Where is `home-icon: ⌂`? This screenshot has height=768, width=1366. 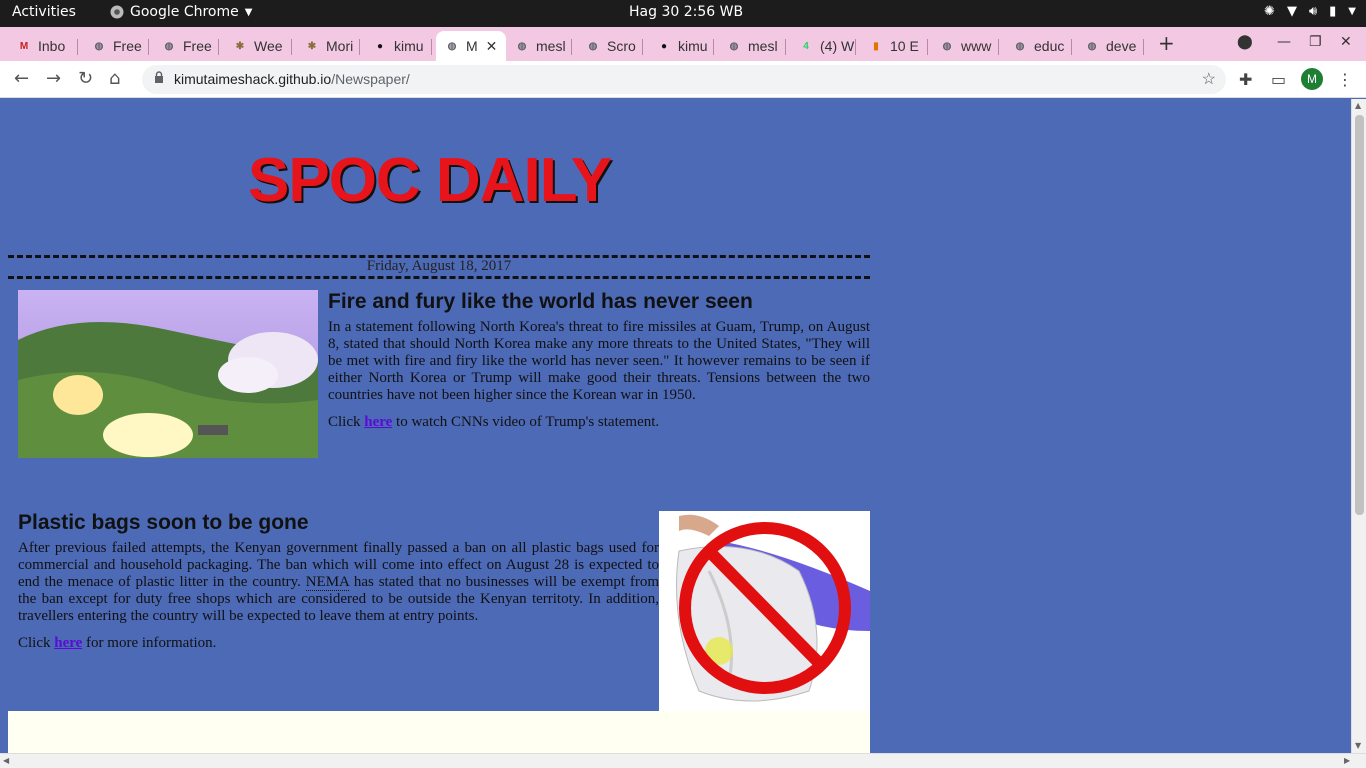
home-icon: ⌂ is located at coordinates (114, 78).